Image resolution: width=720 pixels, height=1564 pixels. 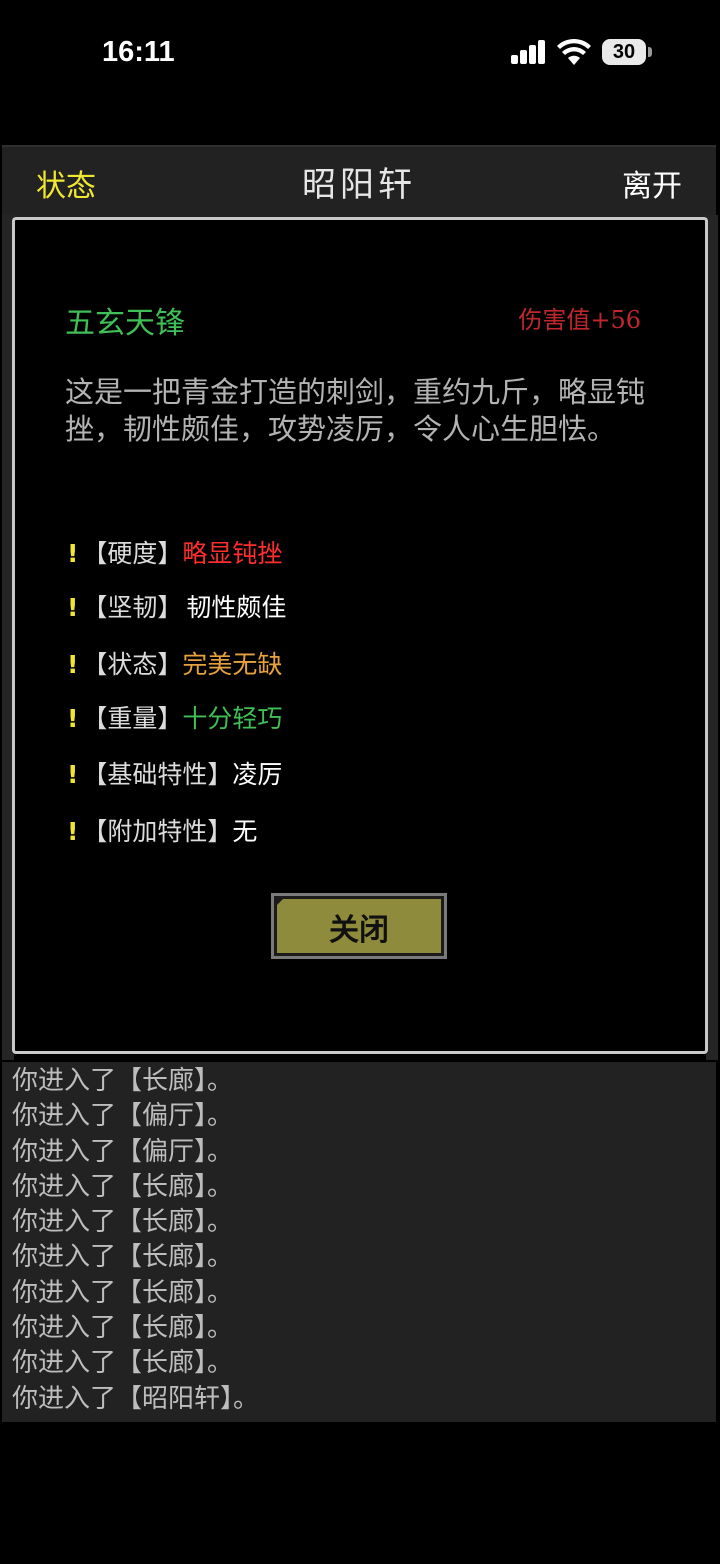 What do you see at coordinates (232, 718) in the screenshot?
I see `attribute-value: 十分轻巧` at bounding box center [232, 718].